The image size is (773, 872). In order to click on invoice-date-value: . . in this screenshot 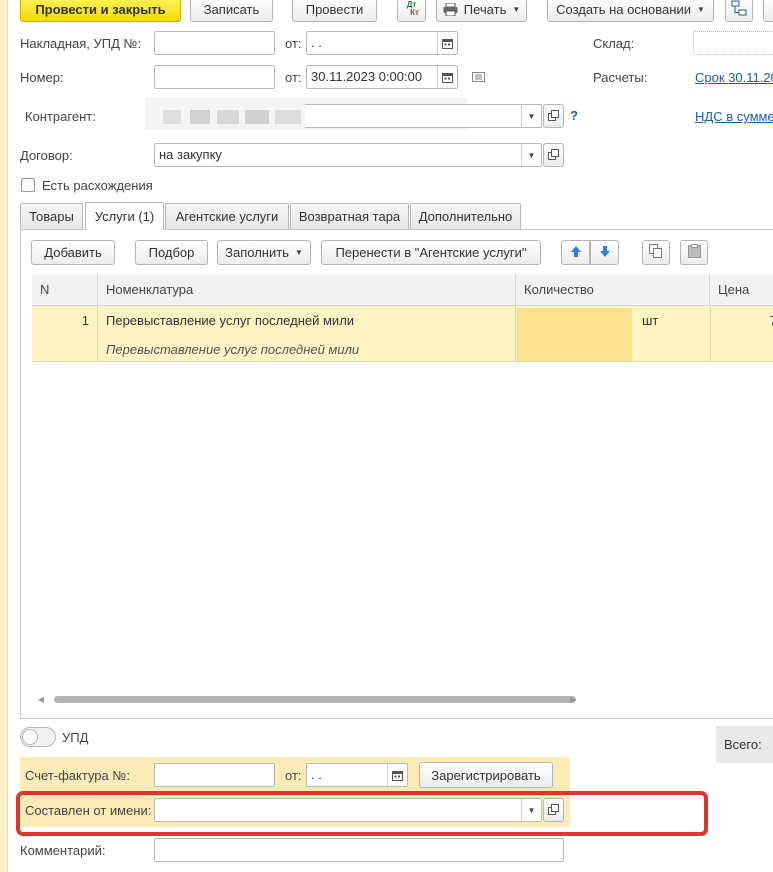, I will do `click(316, 42)`.